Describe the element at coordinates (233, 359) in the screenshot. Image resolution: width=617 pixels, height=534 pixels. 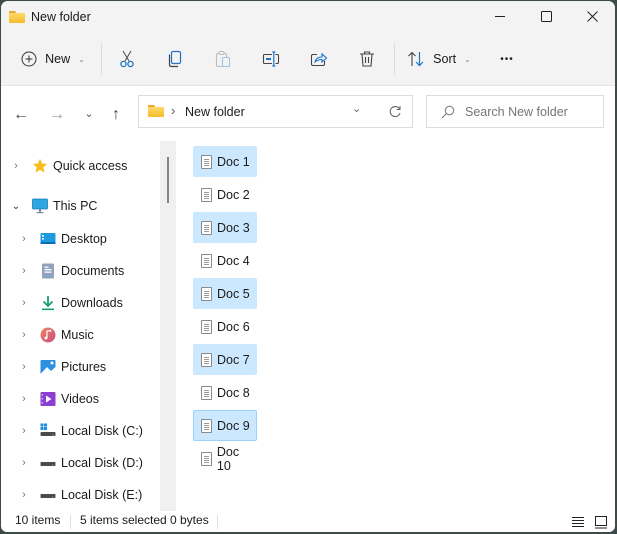
I see `file-name: Doc 7` at that location.